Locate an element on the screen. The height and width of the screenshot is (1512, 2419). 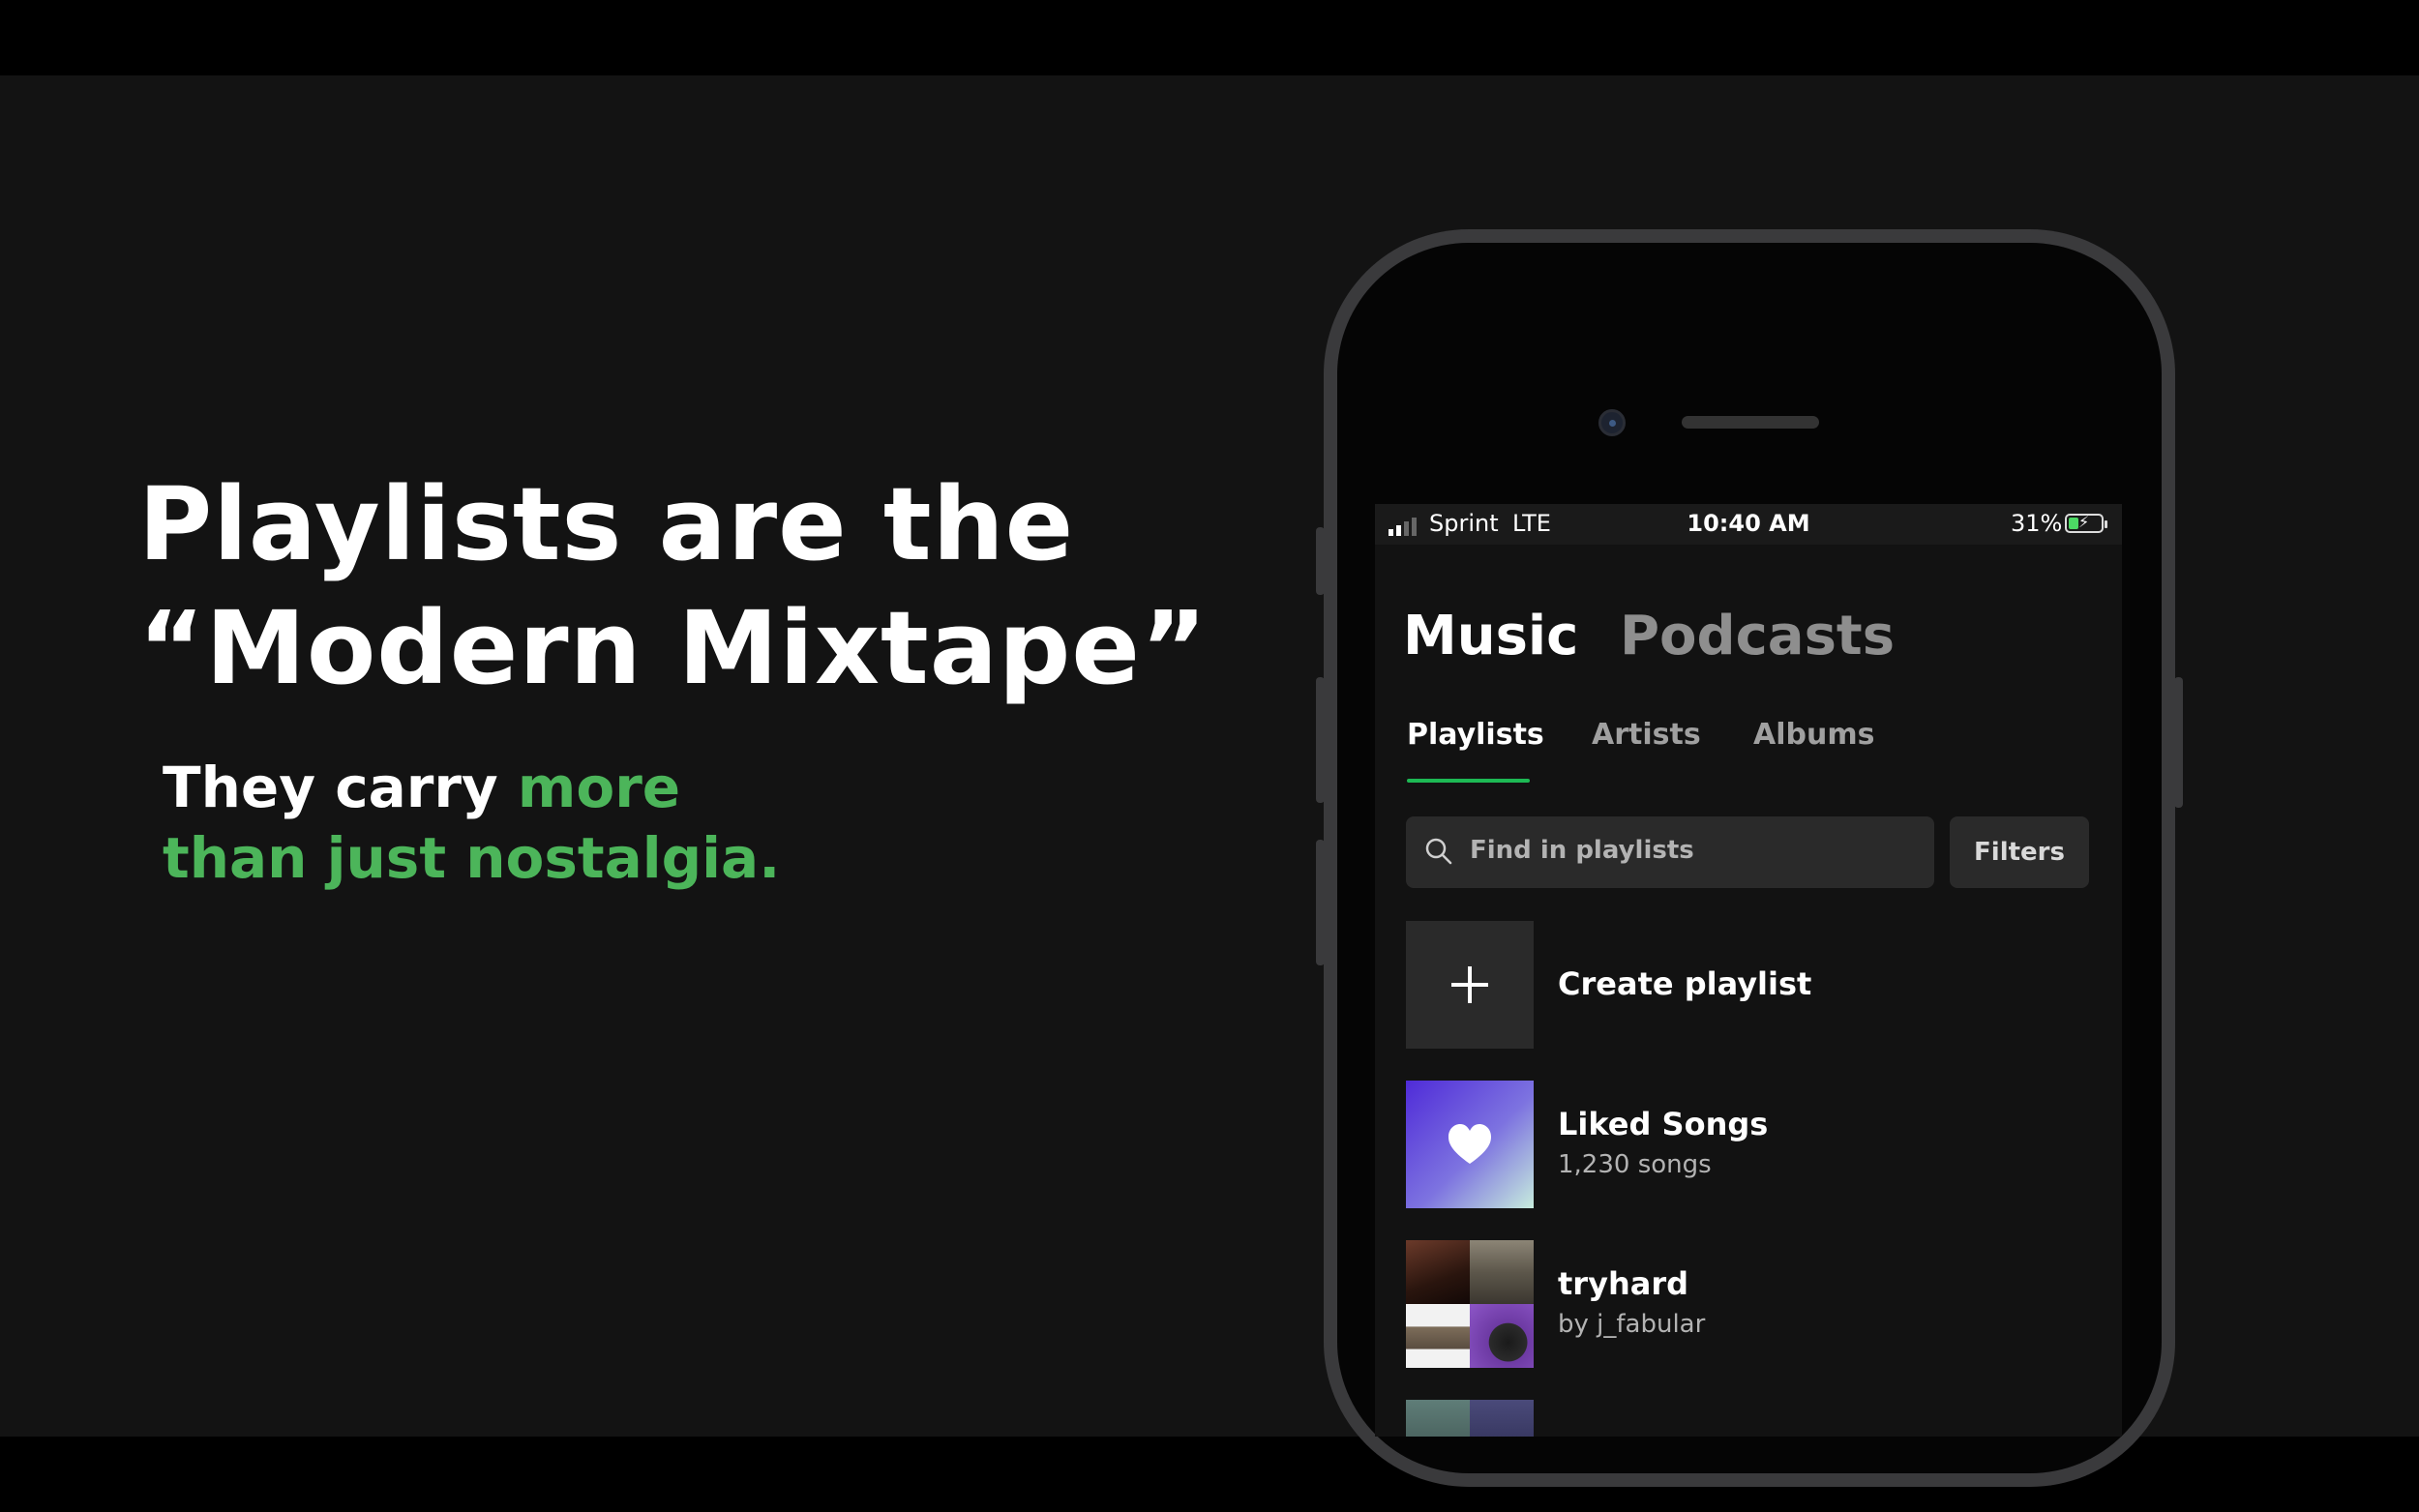
volume-up-button is located at coordinates (1320, 740).